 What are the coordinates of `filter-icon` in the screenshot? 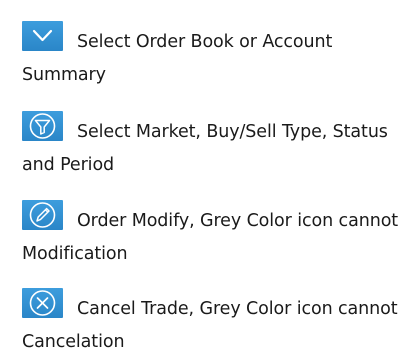 It's located at (42, 126).